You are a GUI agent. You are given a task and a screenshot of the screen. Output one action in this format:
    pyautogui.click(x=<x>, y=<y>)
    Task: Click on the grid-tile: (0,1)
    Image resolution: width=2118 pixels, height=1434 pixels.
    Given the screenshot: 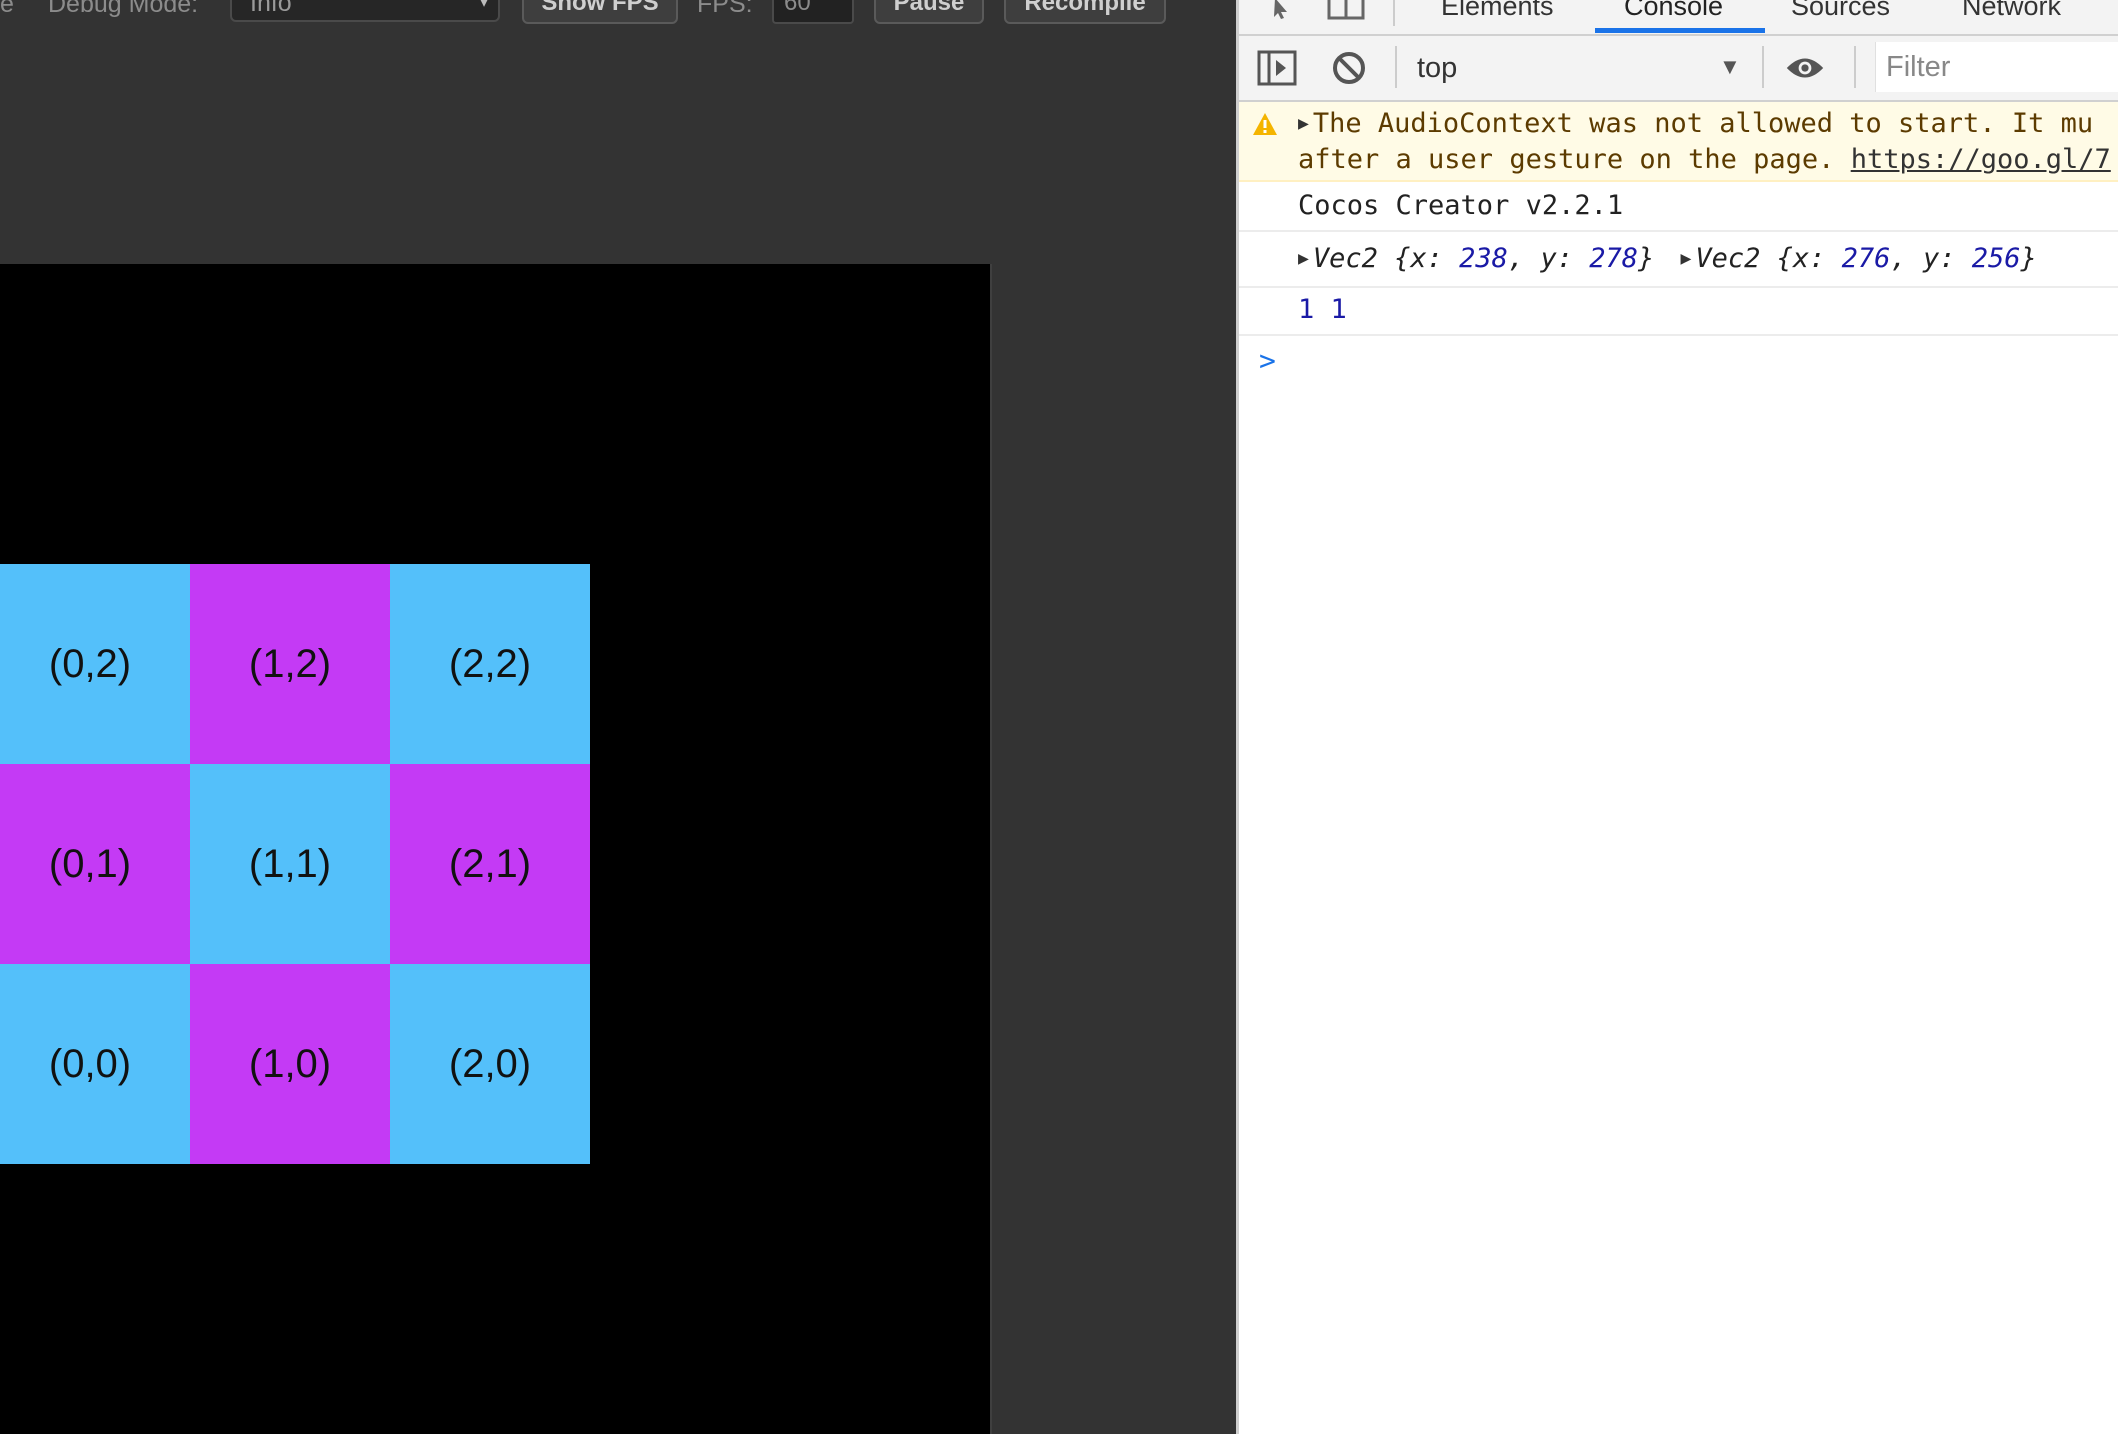 What is the action you would take?
    pyautogui.click(x=95, y=864)
    